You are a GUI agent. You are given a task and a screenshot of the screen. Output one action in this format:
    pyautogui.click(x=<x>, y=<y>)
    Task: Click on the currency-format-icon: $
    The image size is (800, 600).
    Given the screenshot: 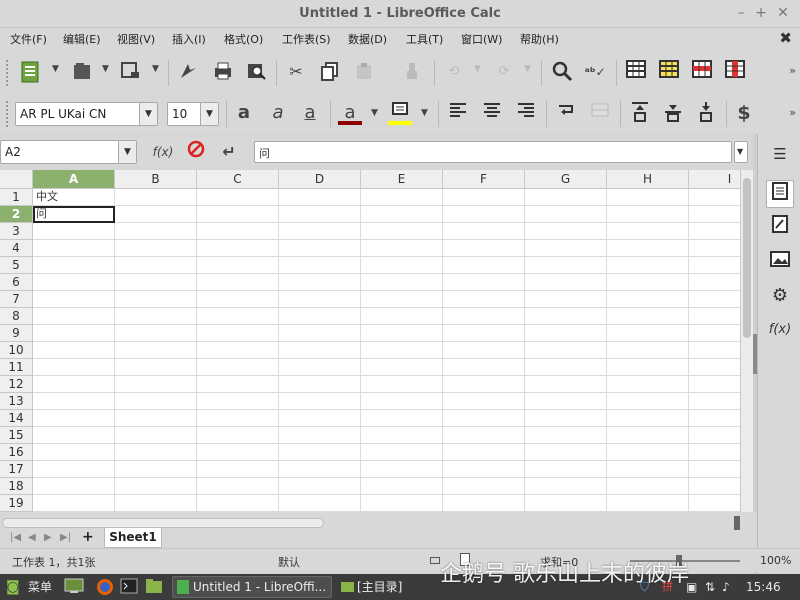 What is the action you would take?
    pyautogui.click(x=744, y=113)
    